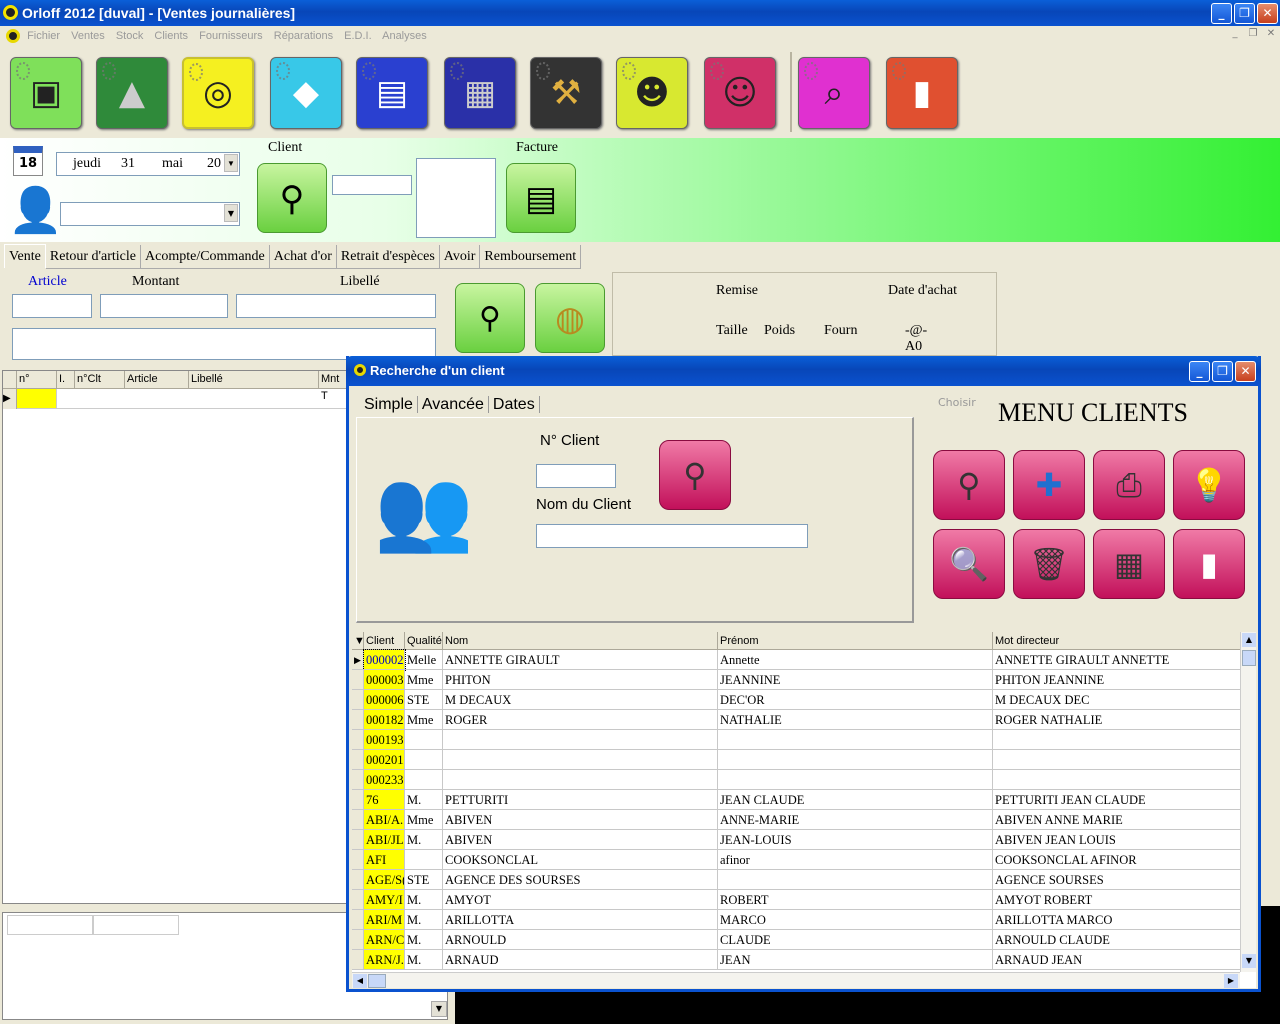 The height and width of the screenshot is (1024, 1280). I want to click on cell-qualite, so click(424, 780).